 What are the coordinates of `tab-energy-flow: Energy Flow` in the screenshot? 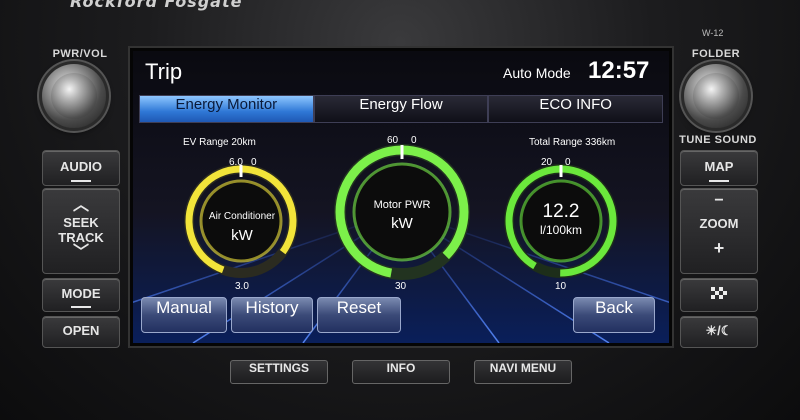 It's located at (401, 109).